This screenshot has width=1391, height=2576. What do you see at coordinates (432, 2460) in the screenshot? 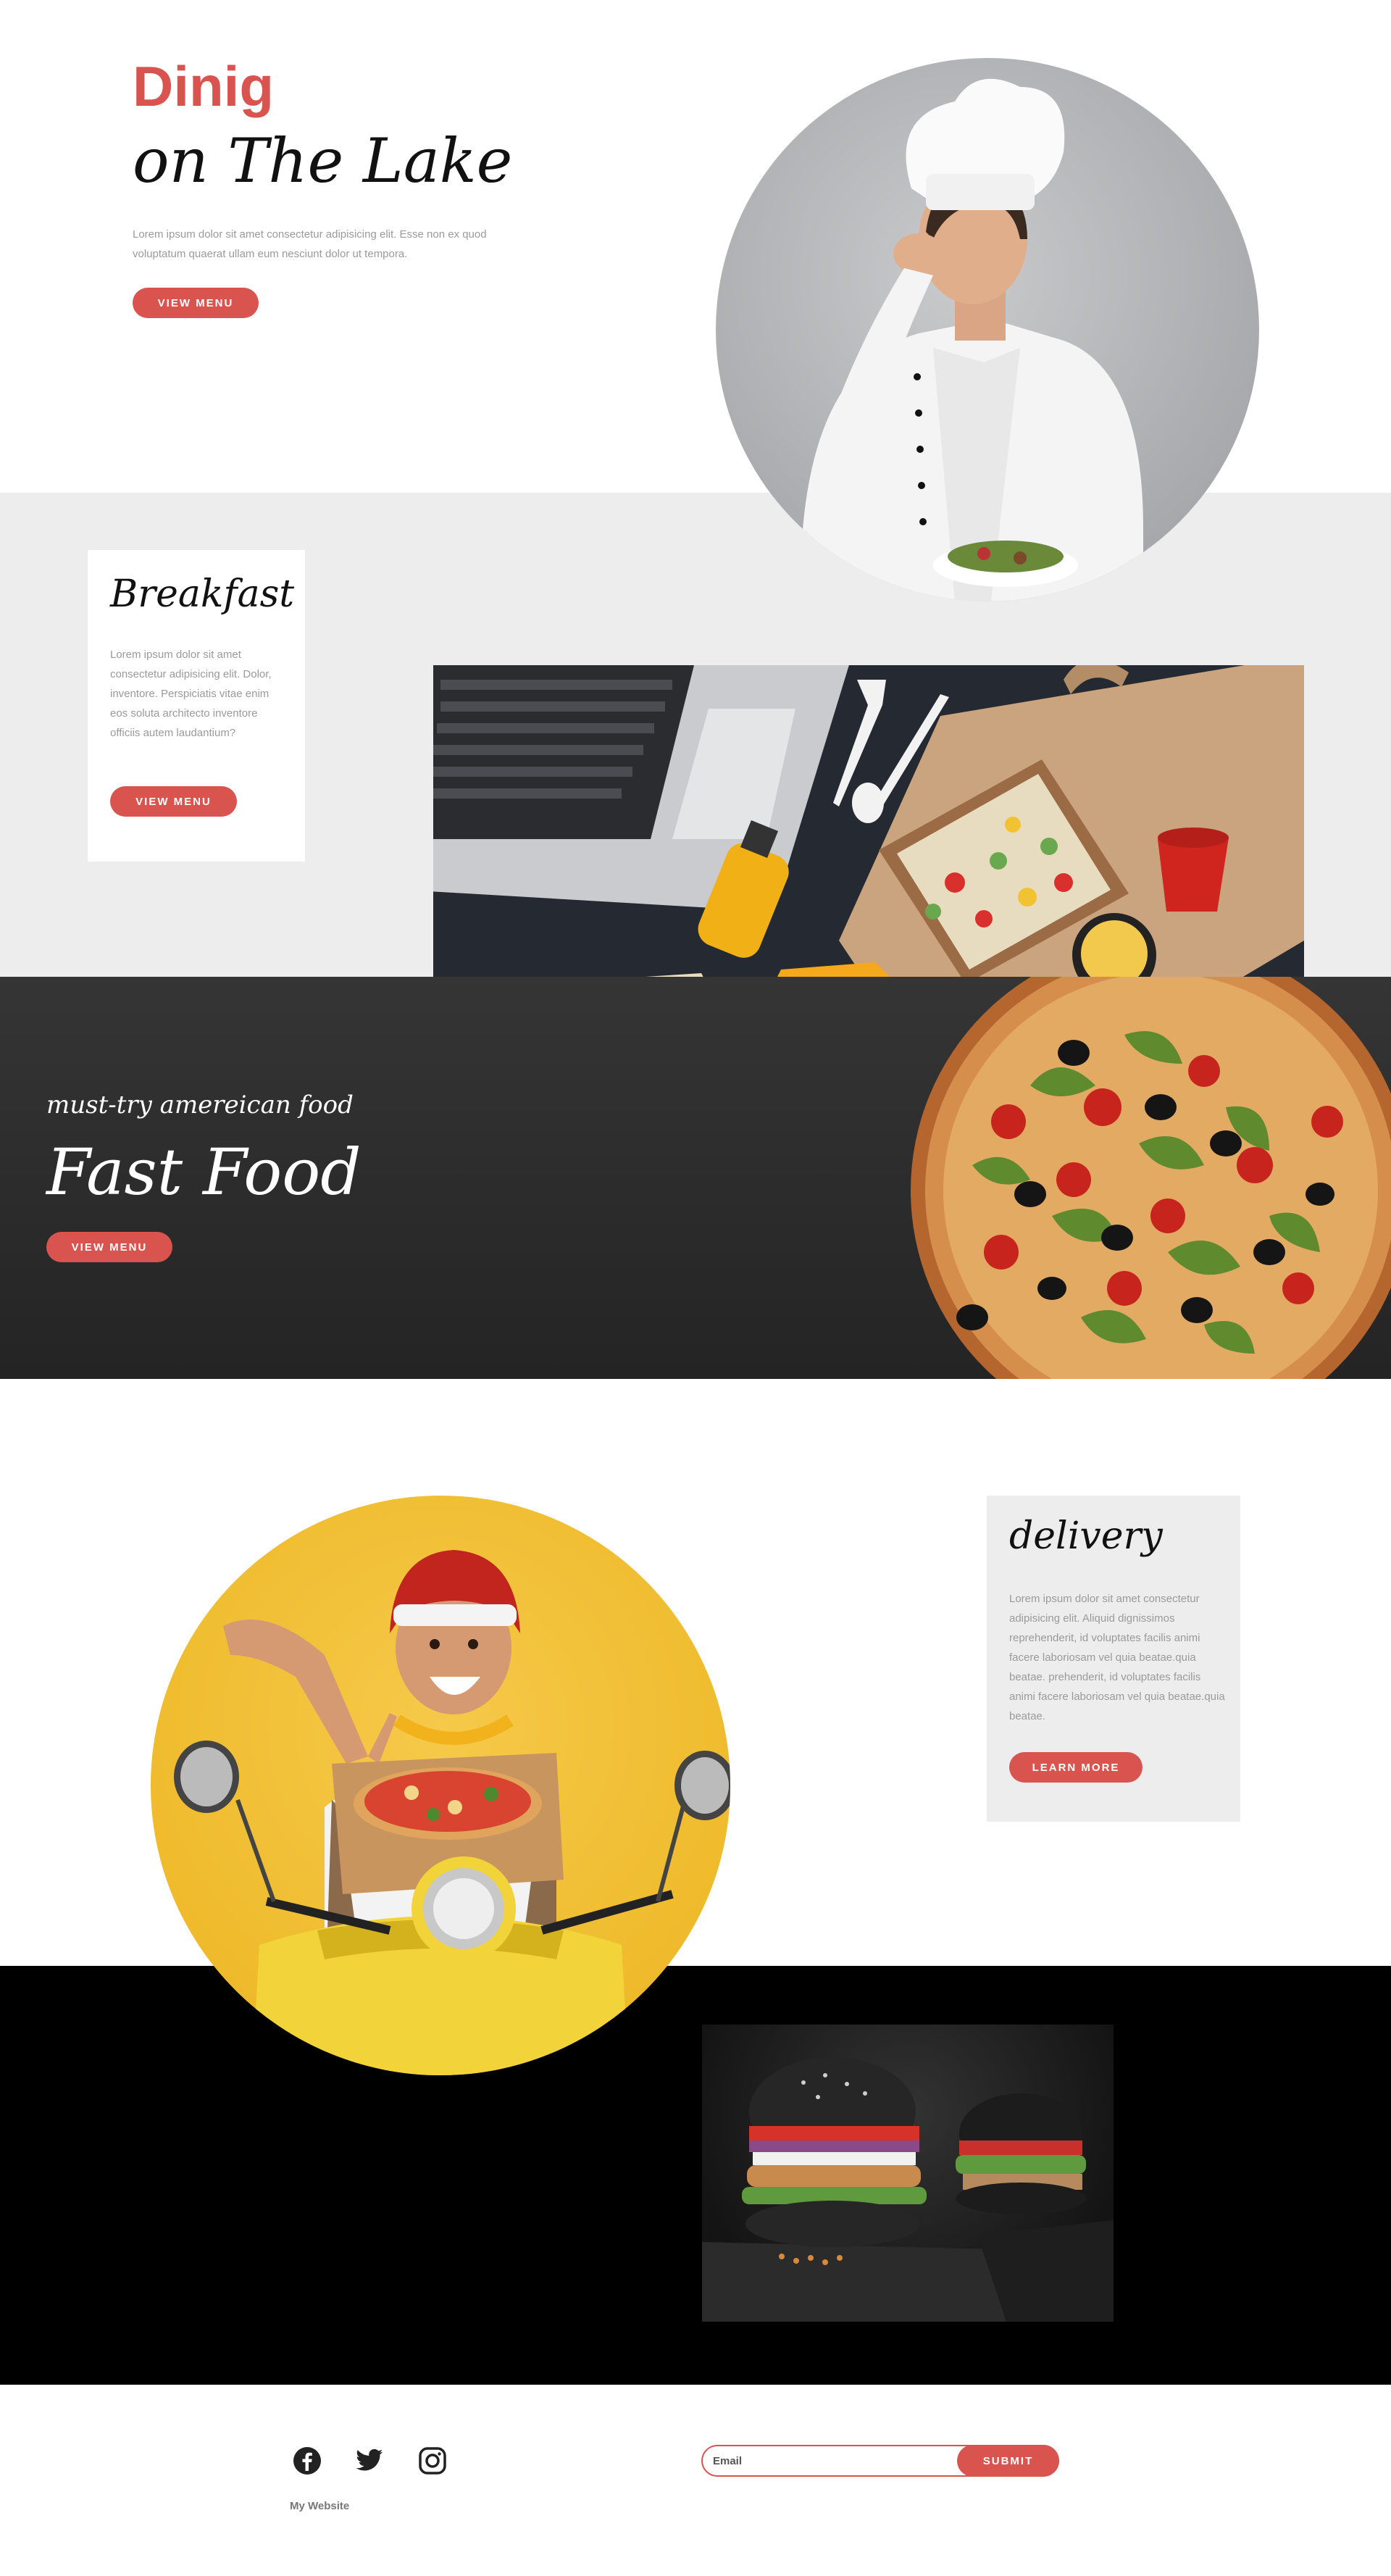
I see `instagram-icon` at bounding box center [432, 2460].